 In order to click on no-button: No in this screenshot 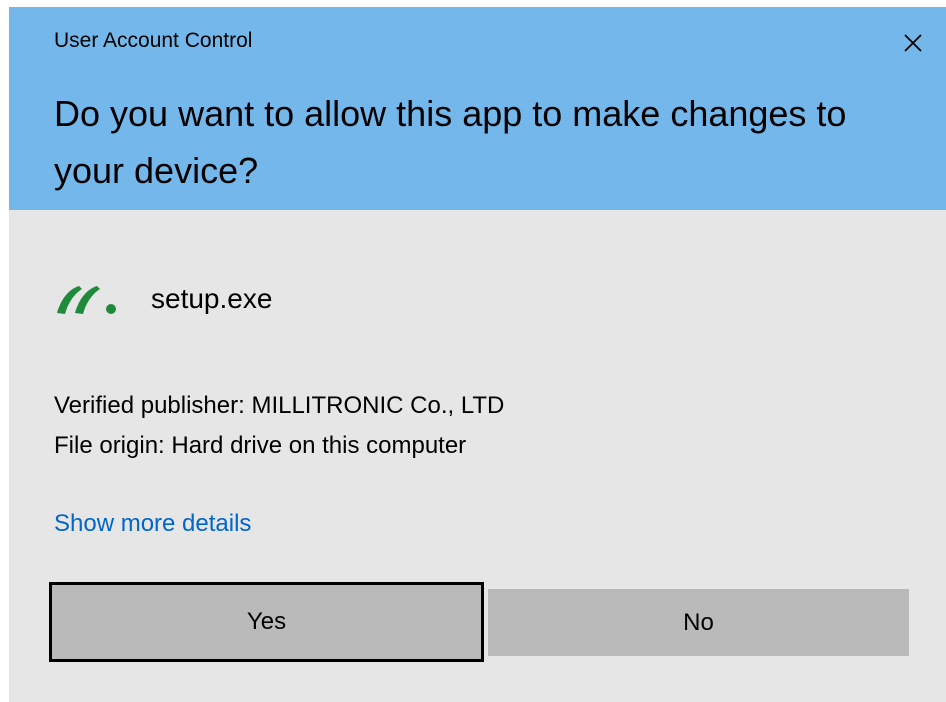, I will do `click(698, 622)`.